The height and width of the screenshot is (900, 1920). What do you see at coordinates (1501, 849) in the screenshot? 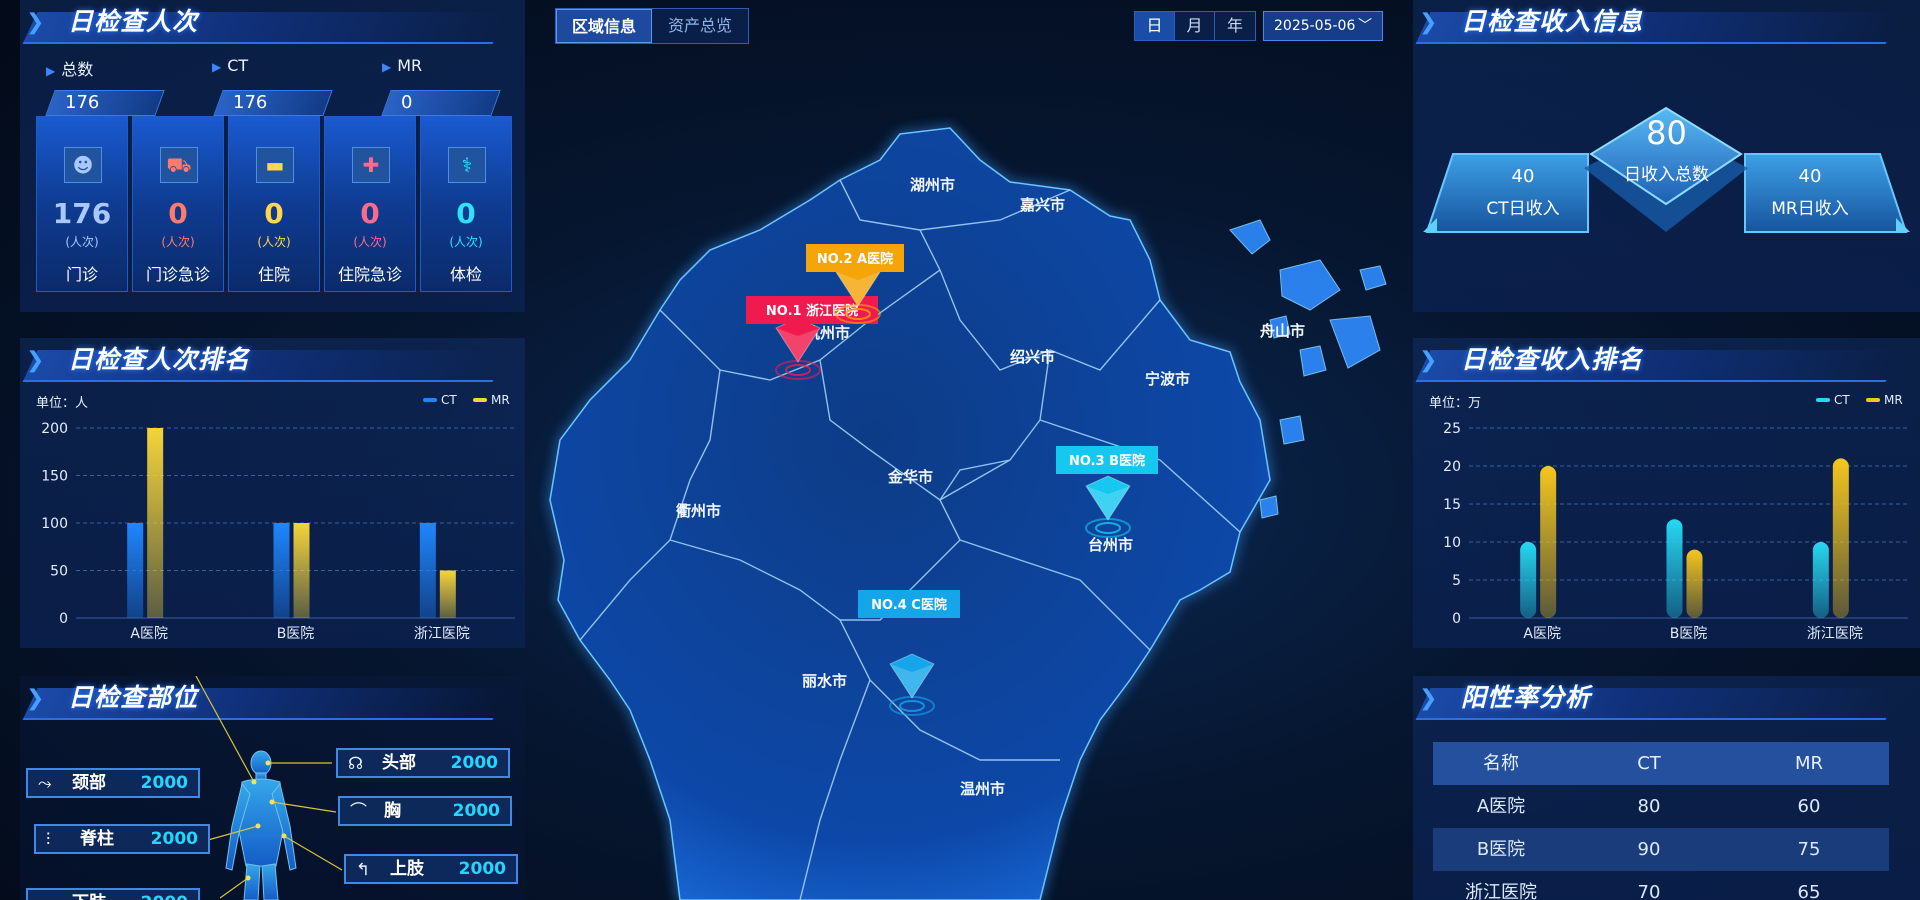
I see `table-cell: B医院` at bounding box center [1501, 849].